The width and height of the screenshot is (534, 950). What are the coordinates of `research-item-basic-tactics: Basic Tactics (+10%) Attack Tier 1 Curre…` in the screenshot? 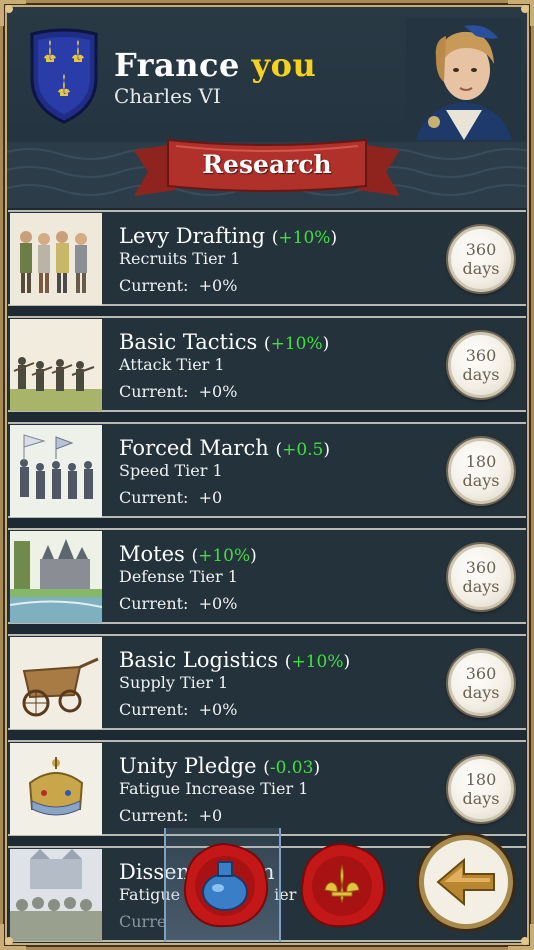 It's located at (267, 364).